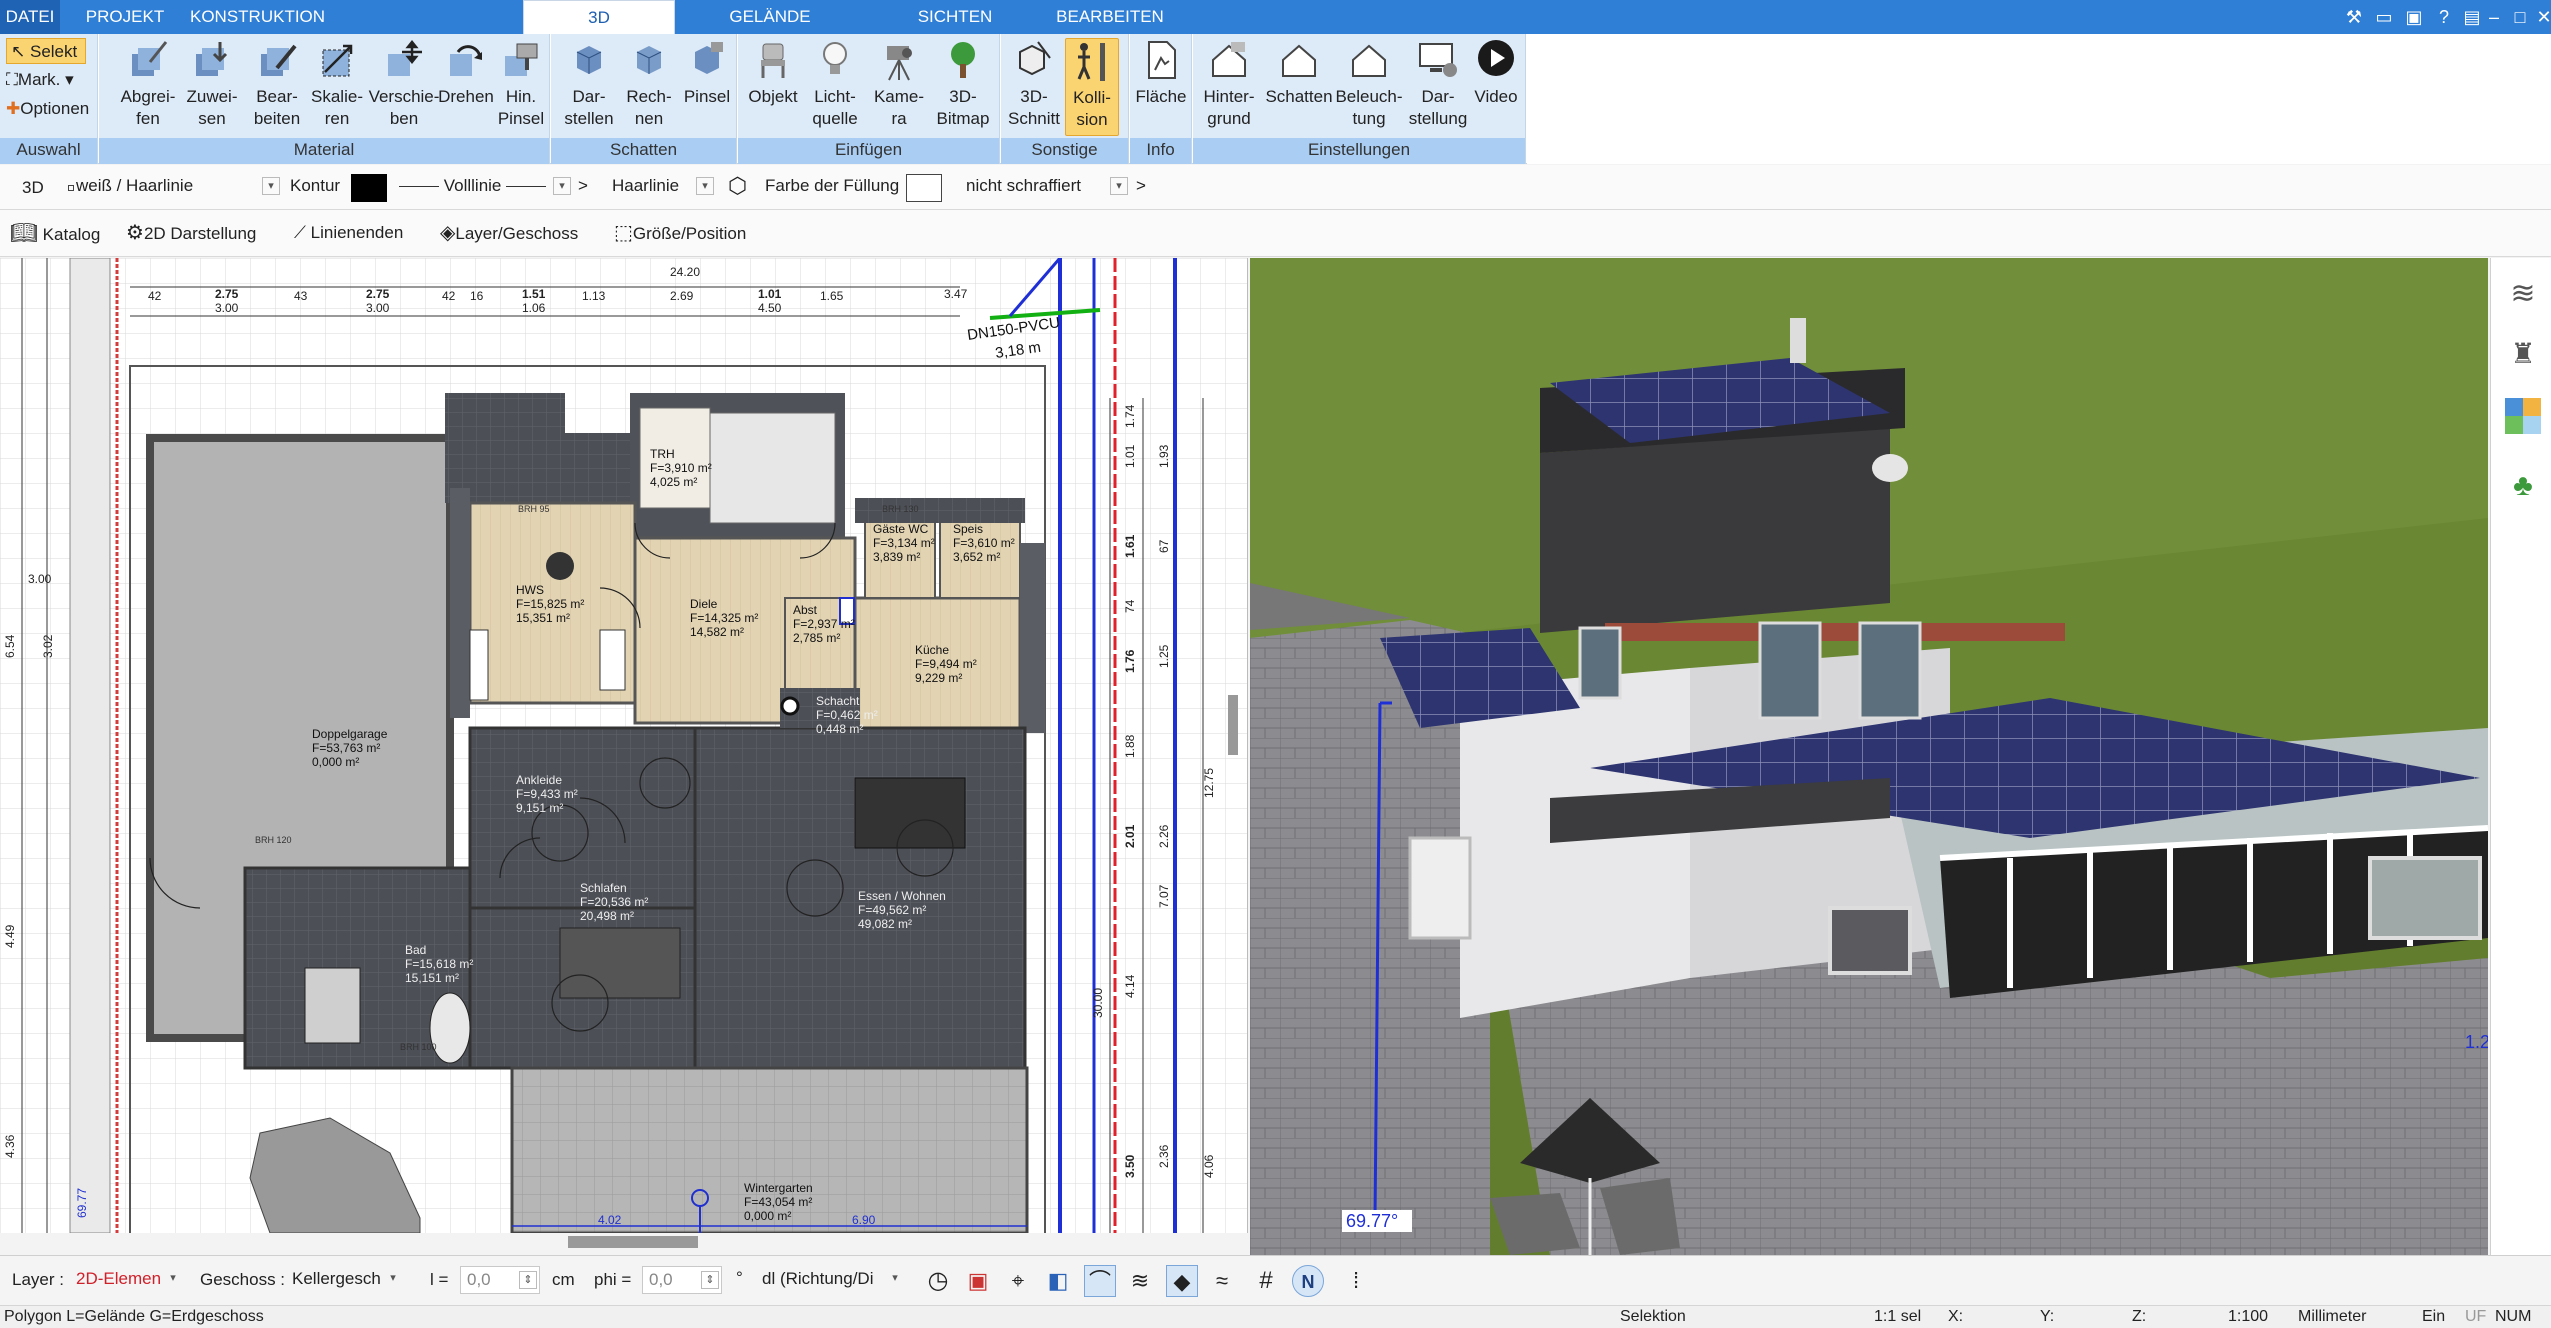 Image resolution: width=2551 pixels, height=1328 pixels. Describe the element at coordinates (2384, 17) in the screenshot. I see `window-icon: ▭` at that location.